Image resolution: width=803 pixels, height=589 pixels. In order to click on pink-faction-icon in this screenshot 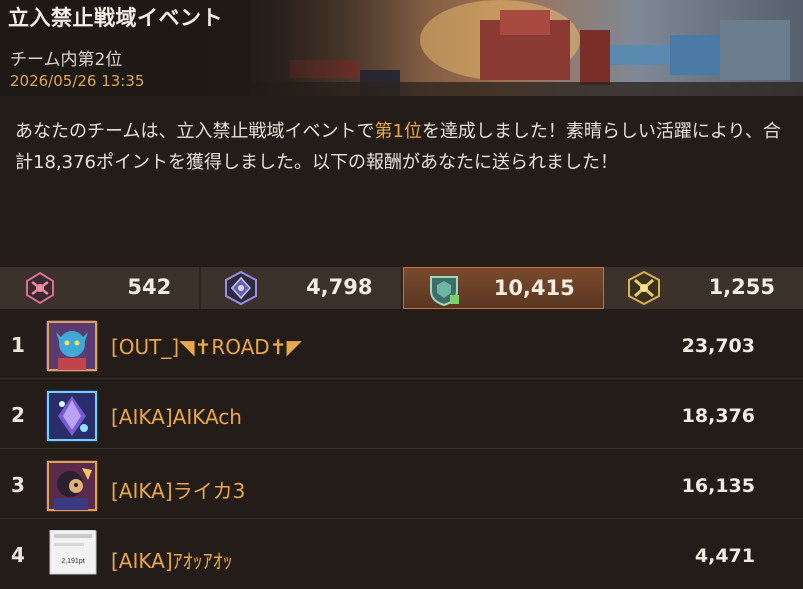, I will do `click(40, 288)`.